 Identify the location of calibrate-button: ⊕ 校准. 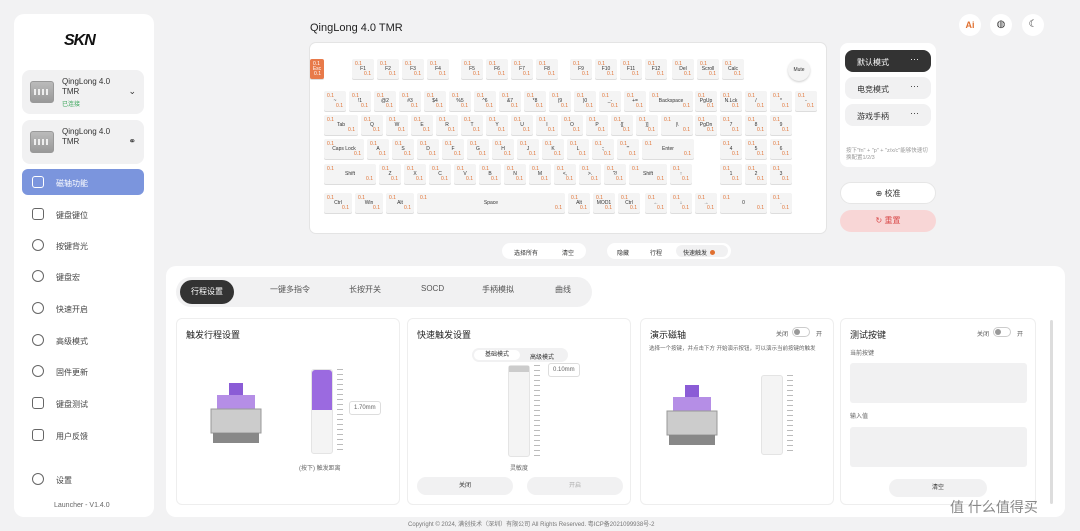
(888, 193).